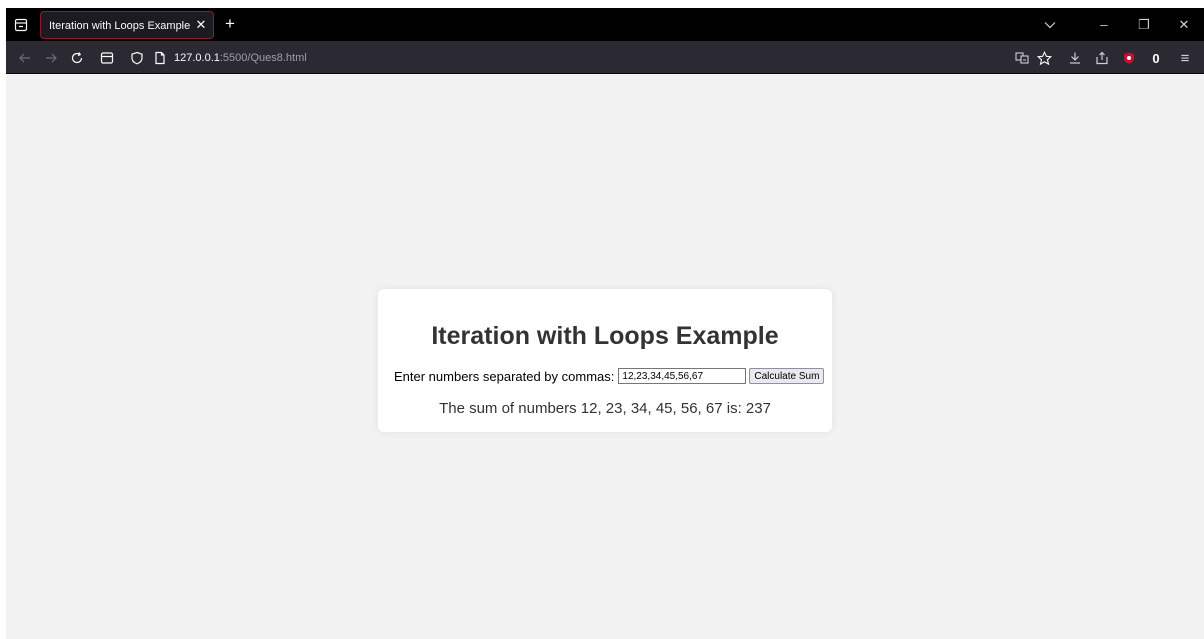 This screenshot has width=1204, height=639. I want to click on url-host: 127.0.0.1, so click(197, 58).